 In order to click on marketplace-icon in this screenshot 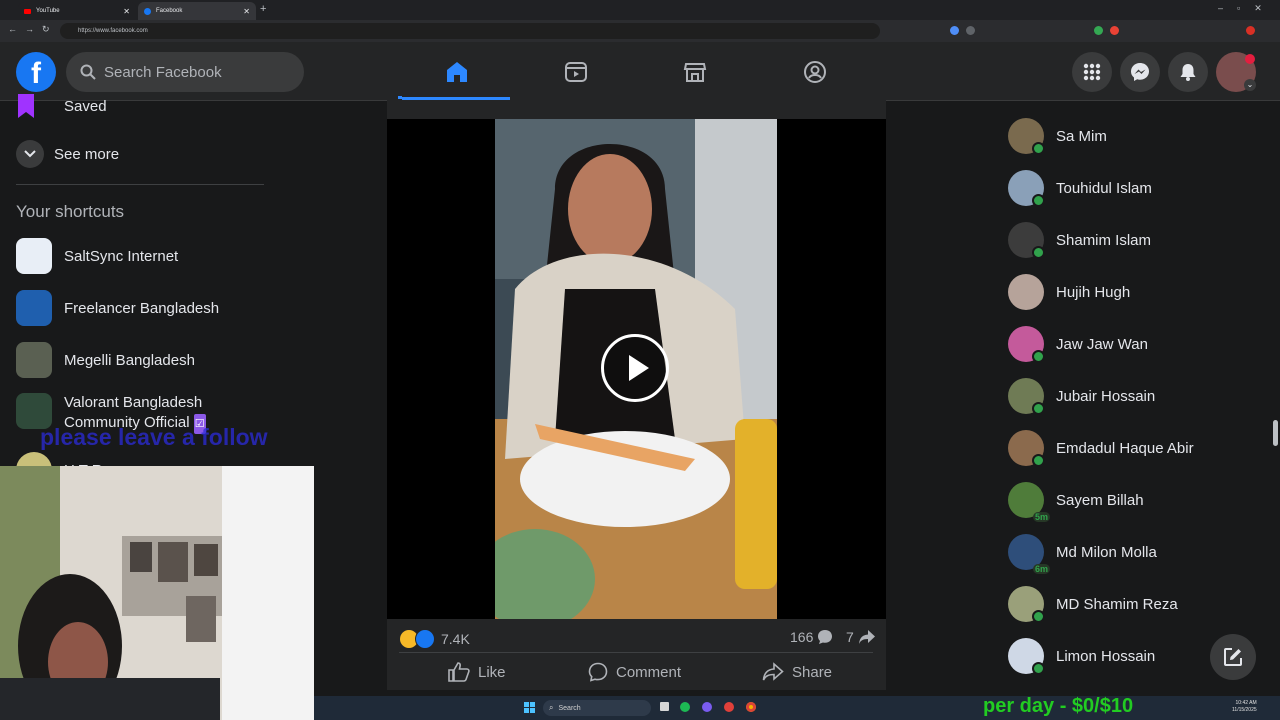, I will do `click(695, 72)`.